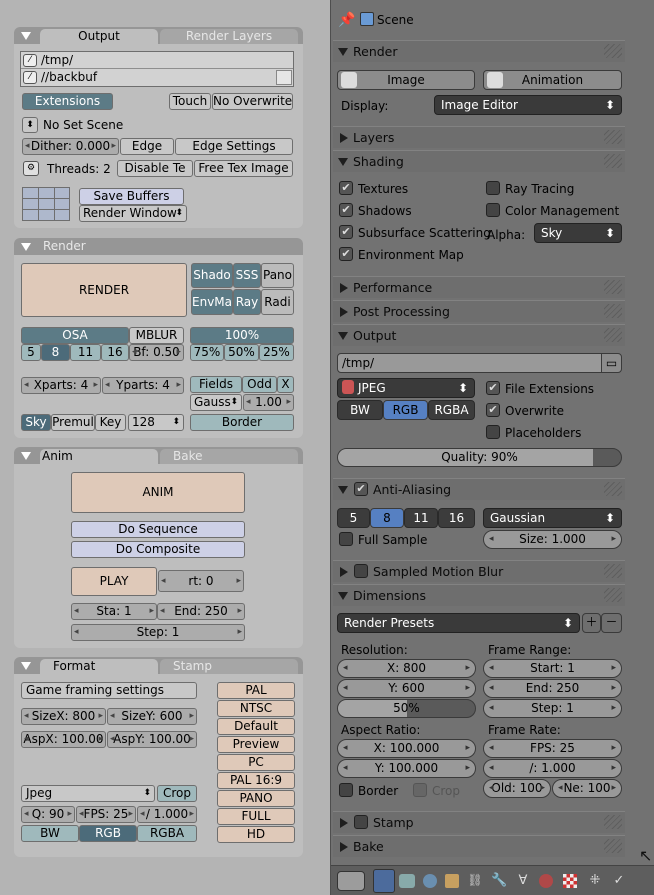 Image resolution: width=654 pixels, height=895 pixels. Describe the element at coordinates (479, 51) in the screenshot. I see `render-section-header: Render` at that location.